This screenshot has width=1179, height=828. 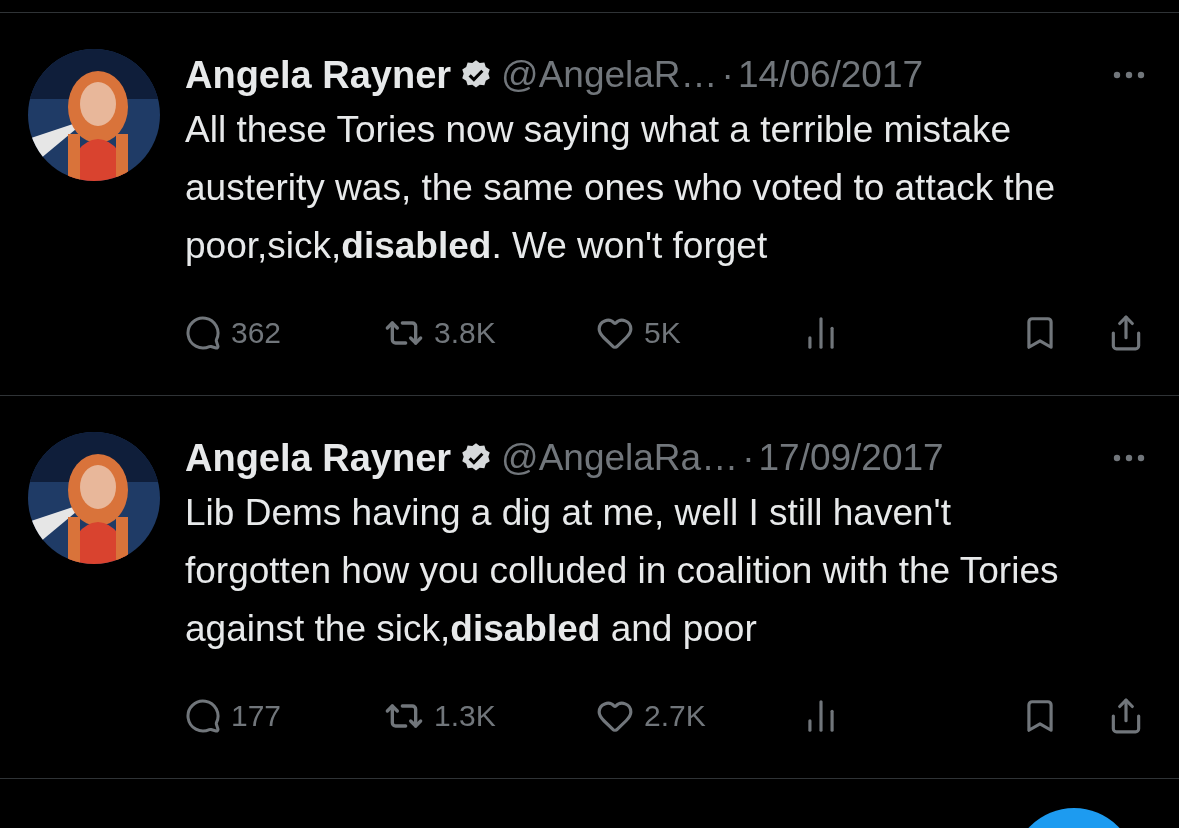 I want to click on repost-button: 1.3K, so click(x=490, y=716).